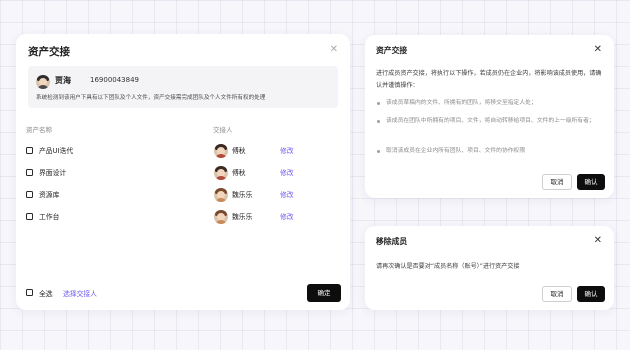  I want to click on asset-row: 界面设计 傅秋 修改, so click(176, 173).